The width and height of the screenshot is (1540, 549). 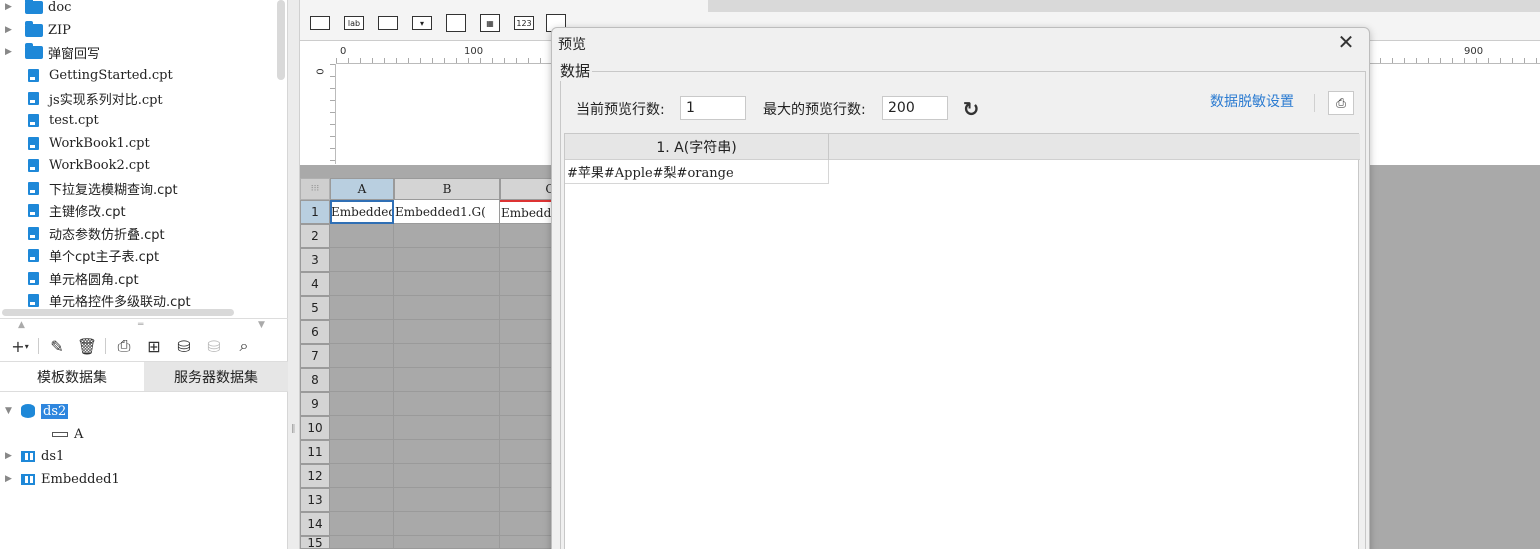 I want to click on ruler-label: 100, so click(x=474, y=51).